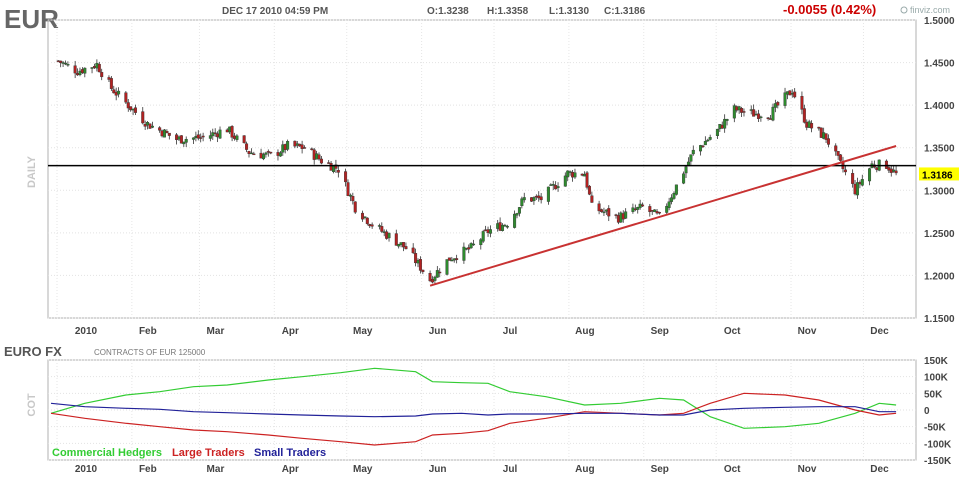  Describe the element at coordinates (939, 191) in the screenshot. I see `price-tick-1.3000: 1.3000` at that location.